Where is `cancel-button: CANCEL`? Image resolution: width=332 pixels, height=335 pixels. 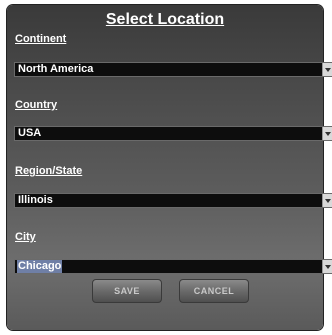 cancel-button: CANCEL is located at coordinates (214, 291).